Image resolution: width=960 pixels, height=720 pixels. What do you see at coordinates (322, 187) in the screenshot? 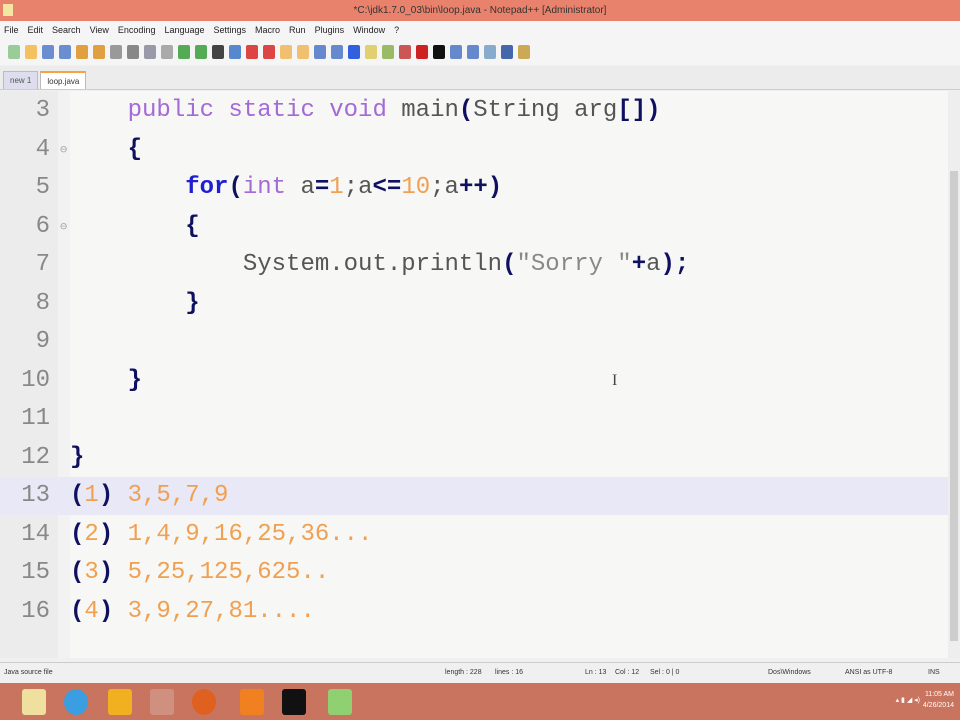
I see `code-token: =` at bounding box center [322, 187].